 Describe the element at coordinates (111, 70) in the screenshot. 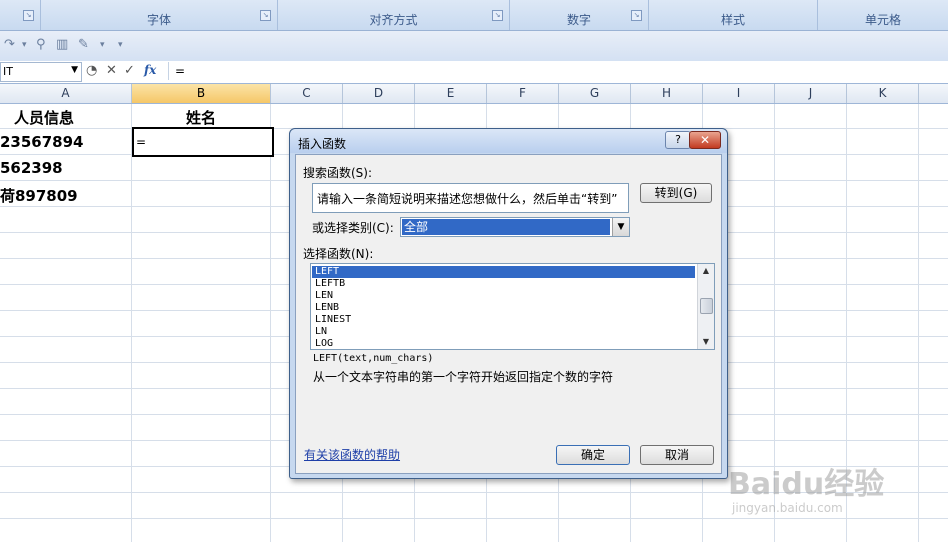

I see `cancel-icon: ✕` at that location.